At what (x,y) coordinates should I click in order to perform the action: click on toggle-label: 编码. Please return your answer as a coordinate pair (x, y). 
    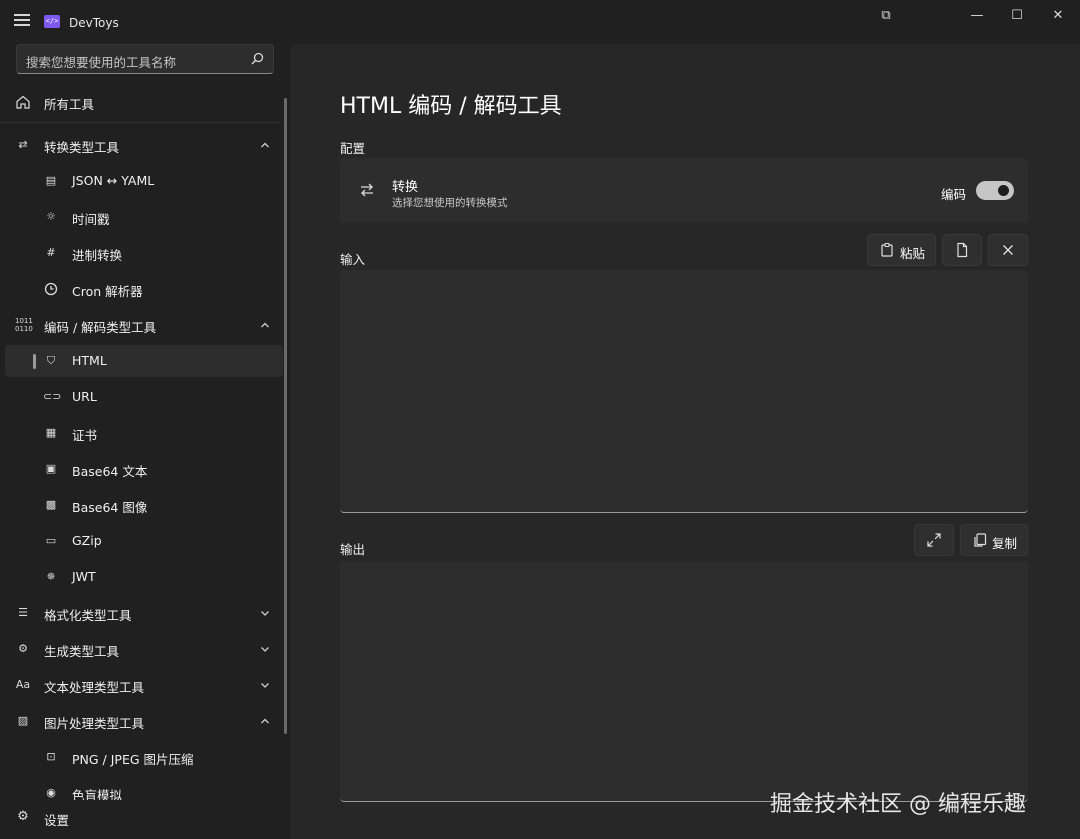
    Looking at the image, I should click on (954, 194).